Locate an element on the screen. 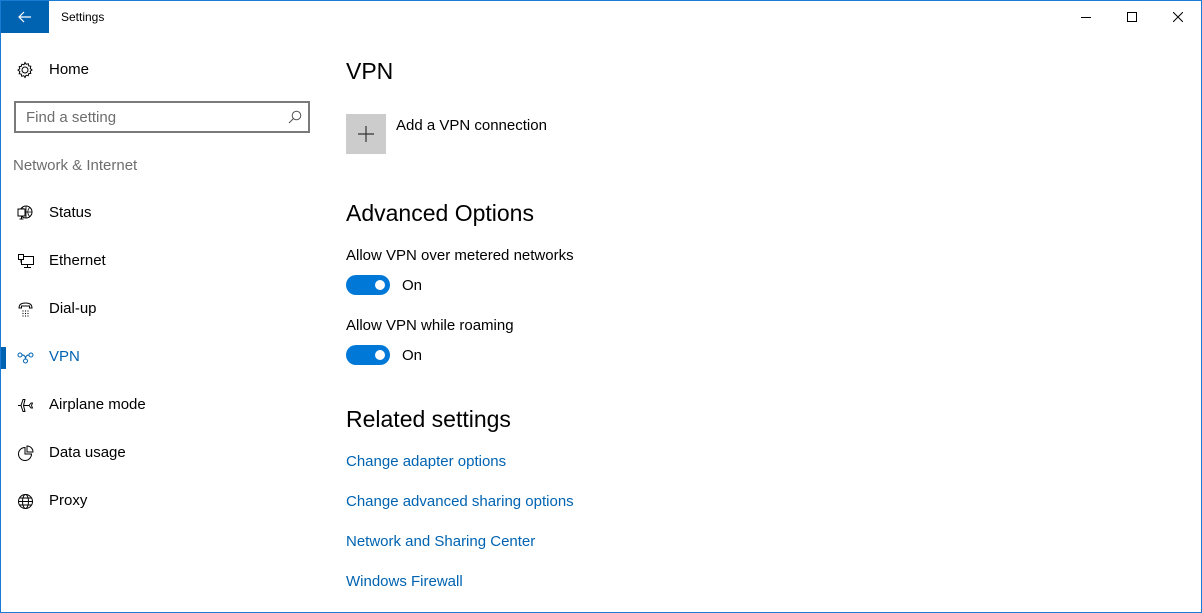 Image resolution: width=1202 pixels, height=613 pixels. proxy-globe-icon is located at coordinates (25, 501).